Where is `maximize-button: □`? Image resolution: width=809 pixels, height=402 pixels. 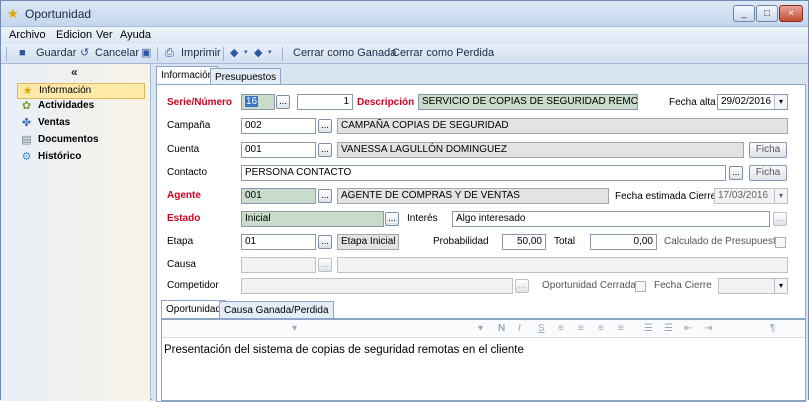 maximize-button: □ is located at coordinates (767, 13).